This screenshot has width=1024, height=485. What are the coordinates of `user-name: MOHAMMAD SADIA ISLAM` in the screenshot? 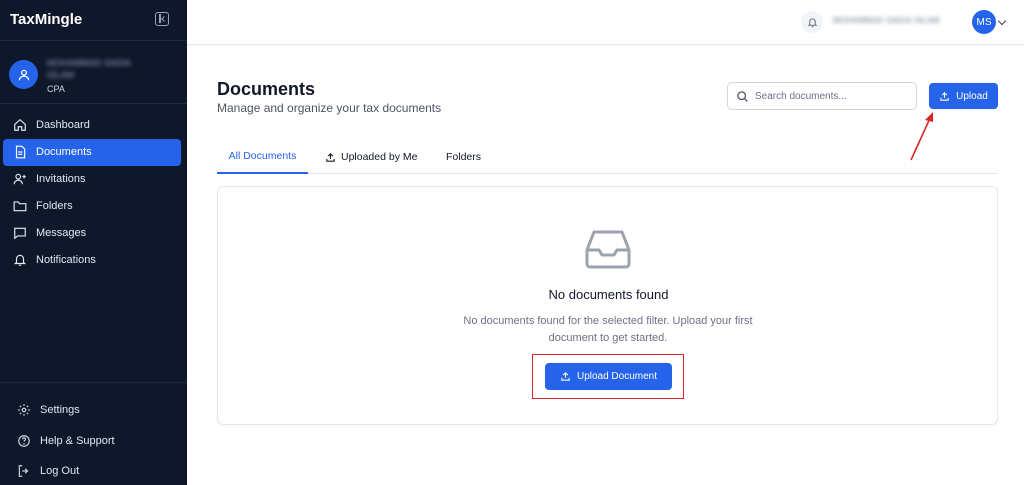 It's located at (89, 69).